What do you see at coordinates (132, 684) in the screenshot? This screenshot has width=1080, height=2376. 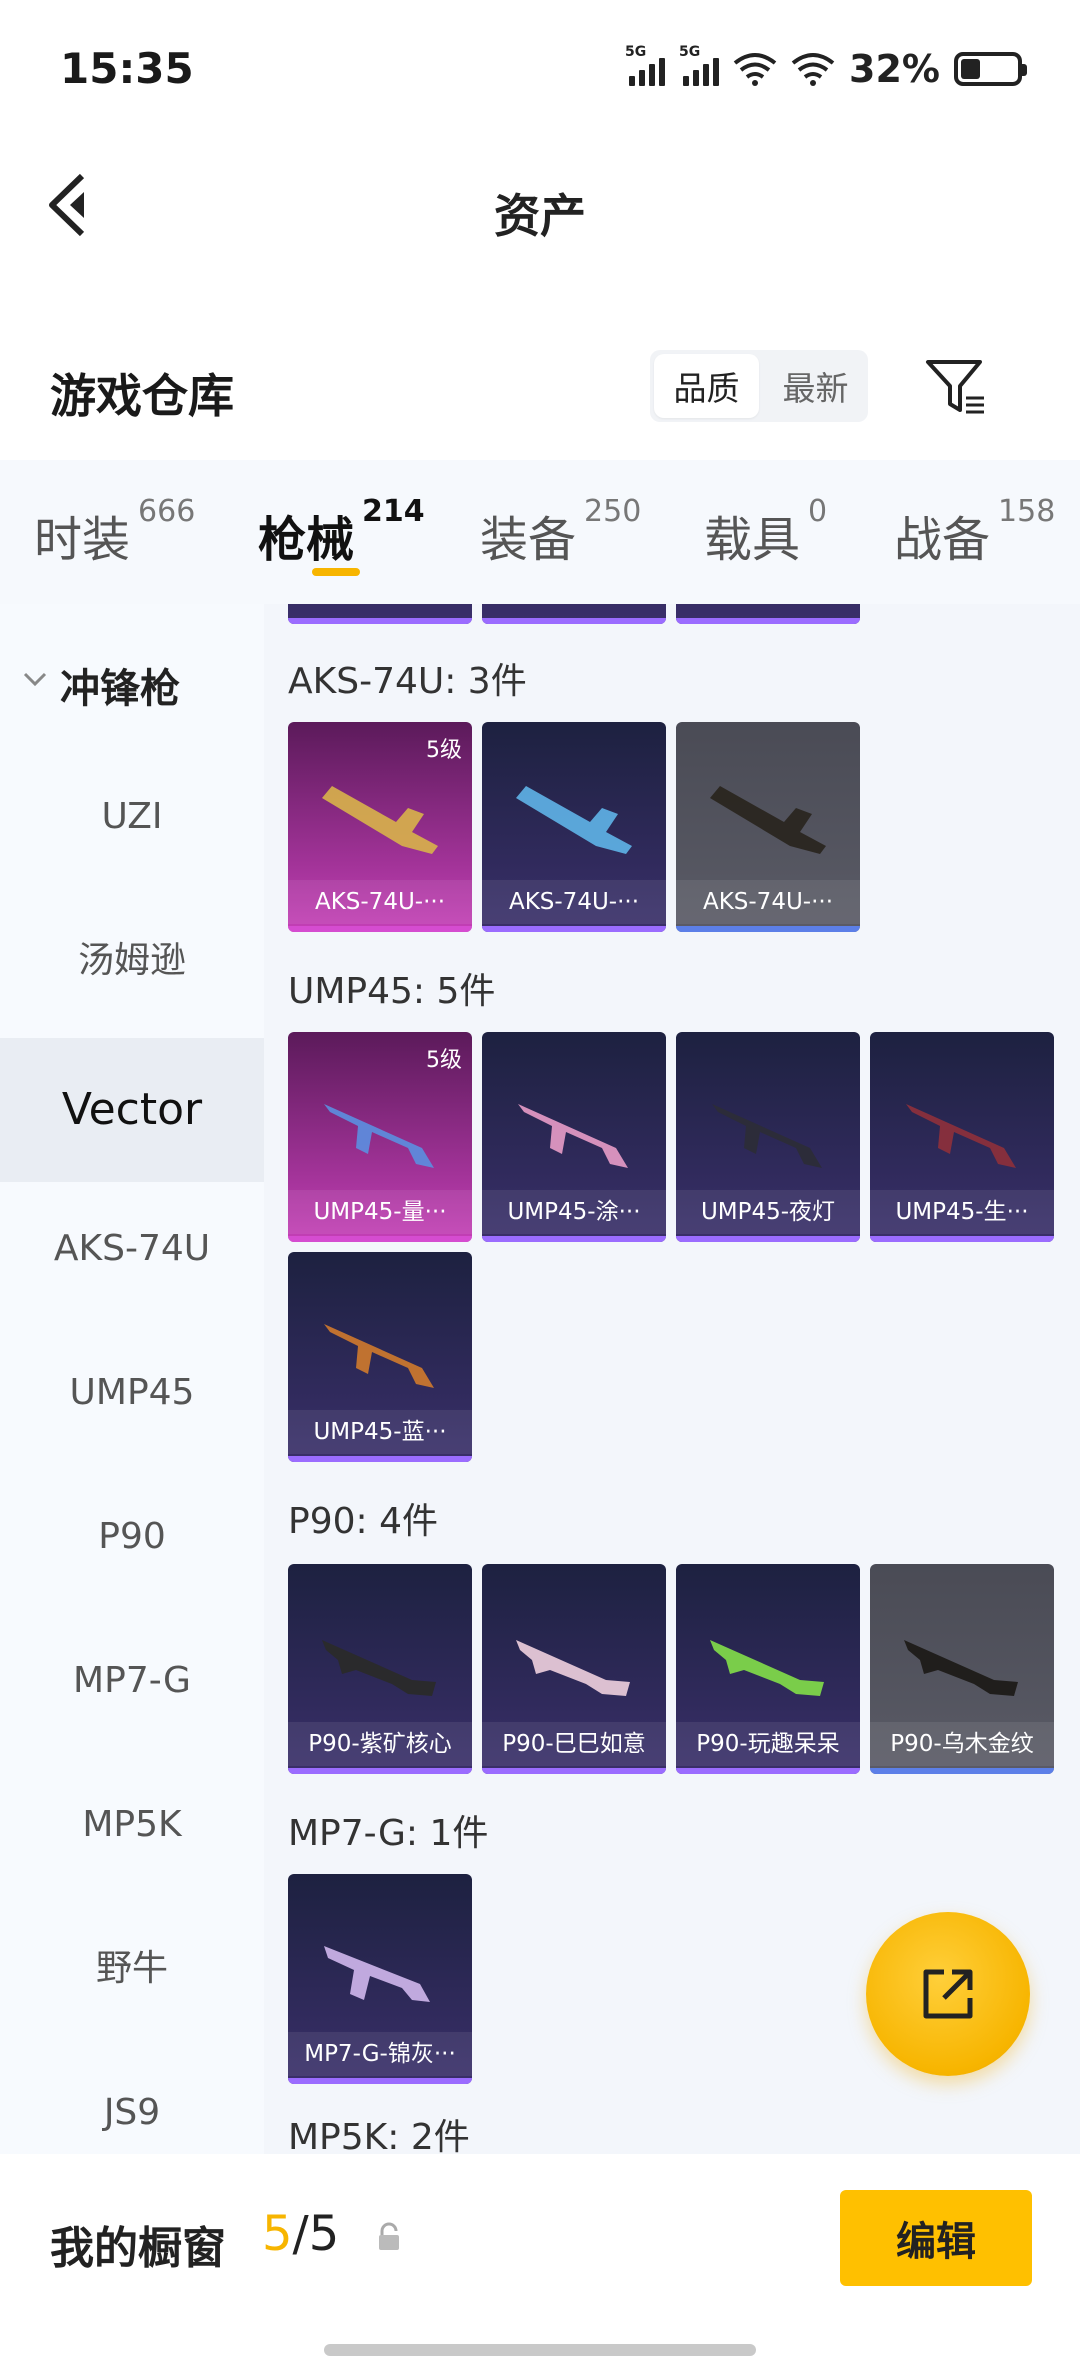 I see `category-group-smg: 冲锋枪` at bounding box center [132, 684].